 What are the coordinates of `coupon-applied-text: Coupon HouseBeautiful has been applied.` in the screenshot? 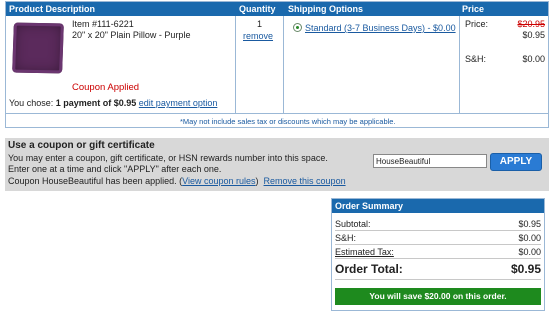 It's located at (92, 181).